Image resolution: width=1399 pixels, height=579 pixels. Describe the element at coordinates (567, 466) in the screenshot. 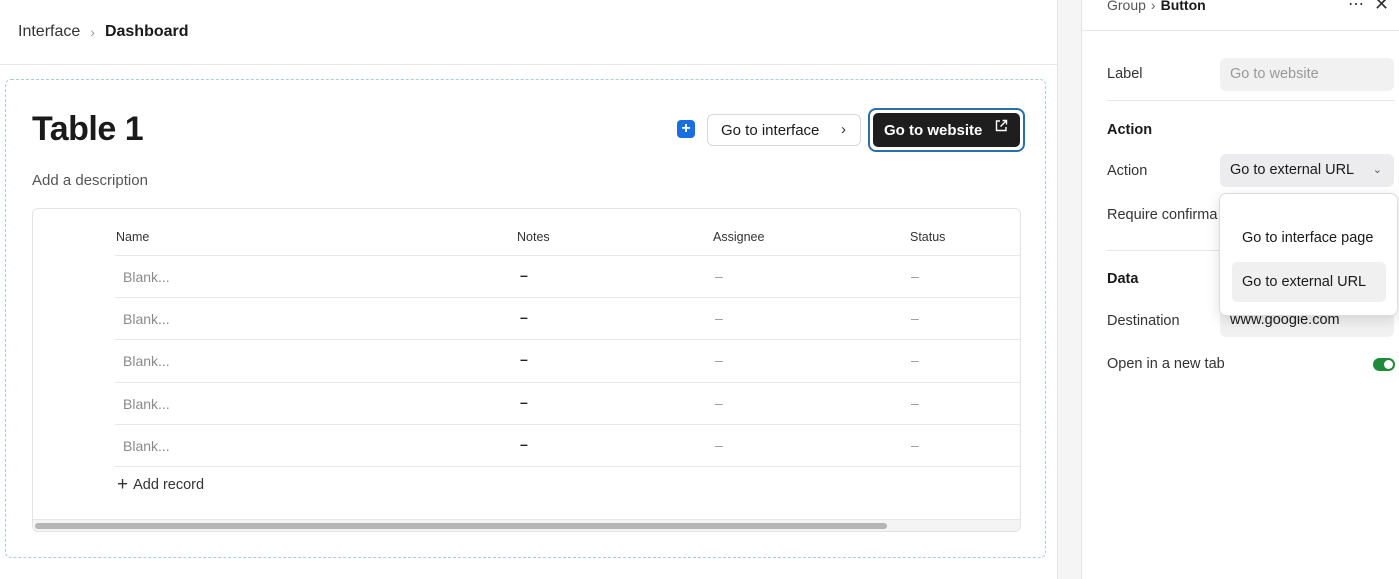

I see `table-row-divider` at that location.